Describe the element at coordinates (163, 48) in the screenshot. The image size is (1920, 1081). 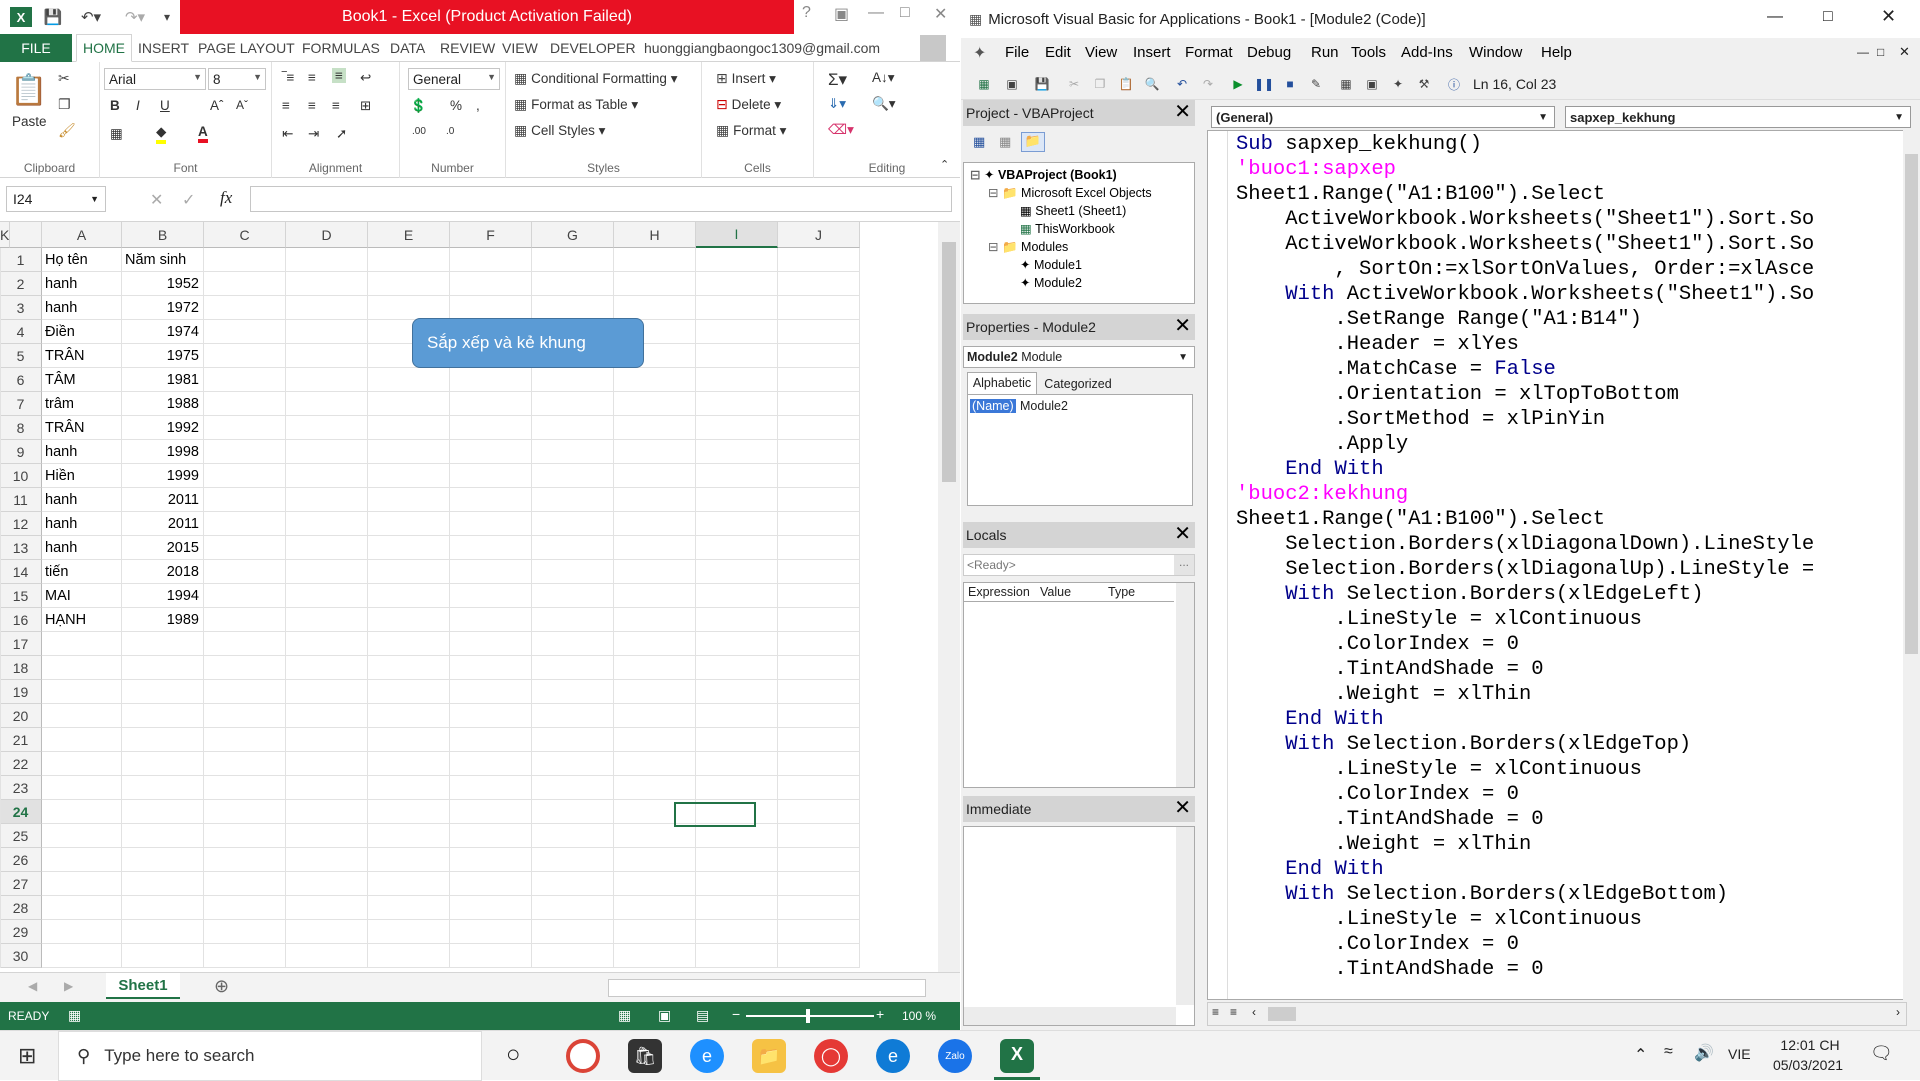
I see `tab-insert: INSERT` at that location.